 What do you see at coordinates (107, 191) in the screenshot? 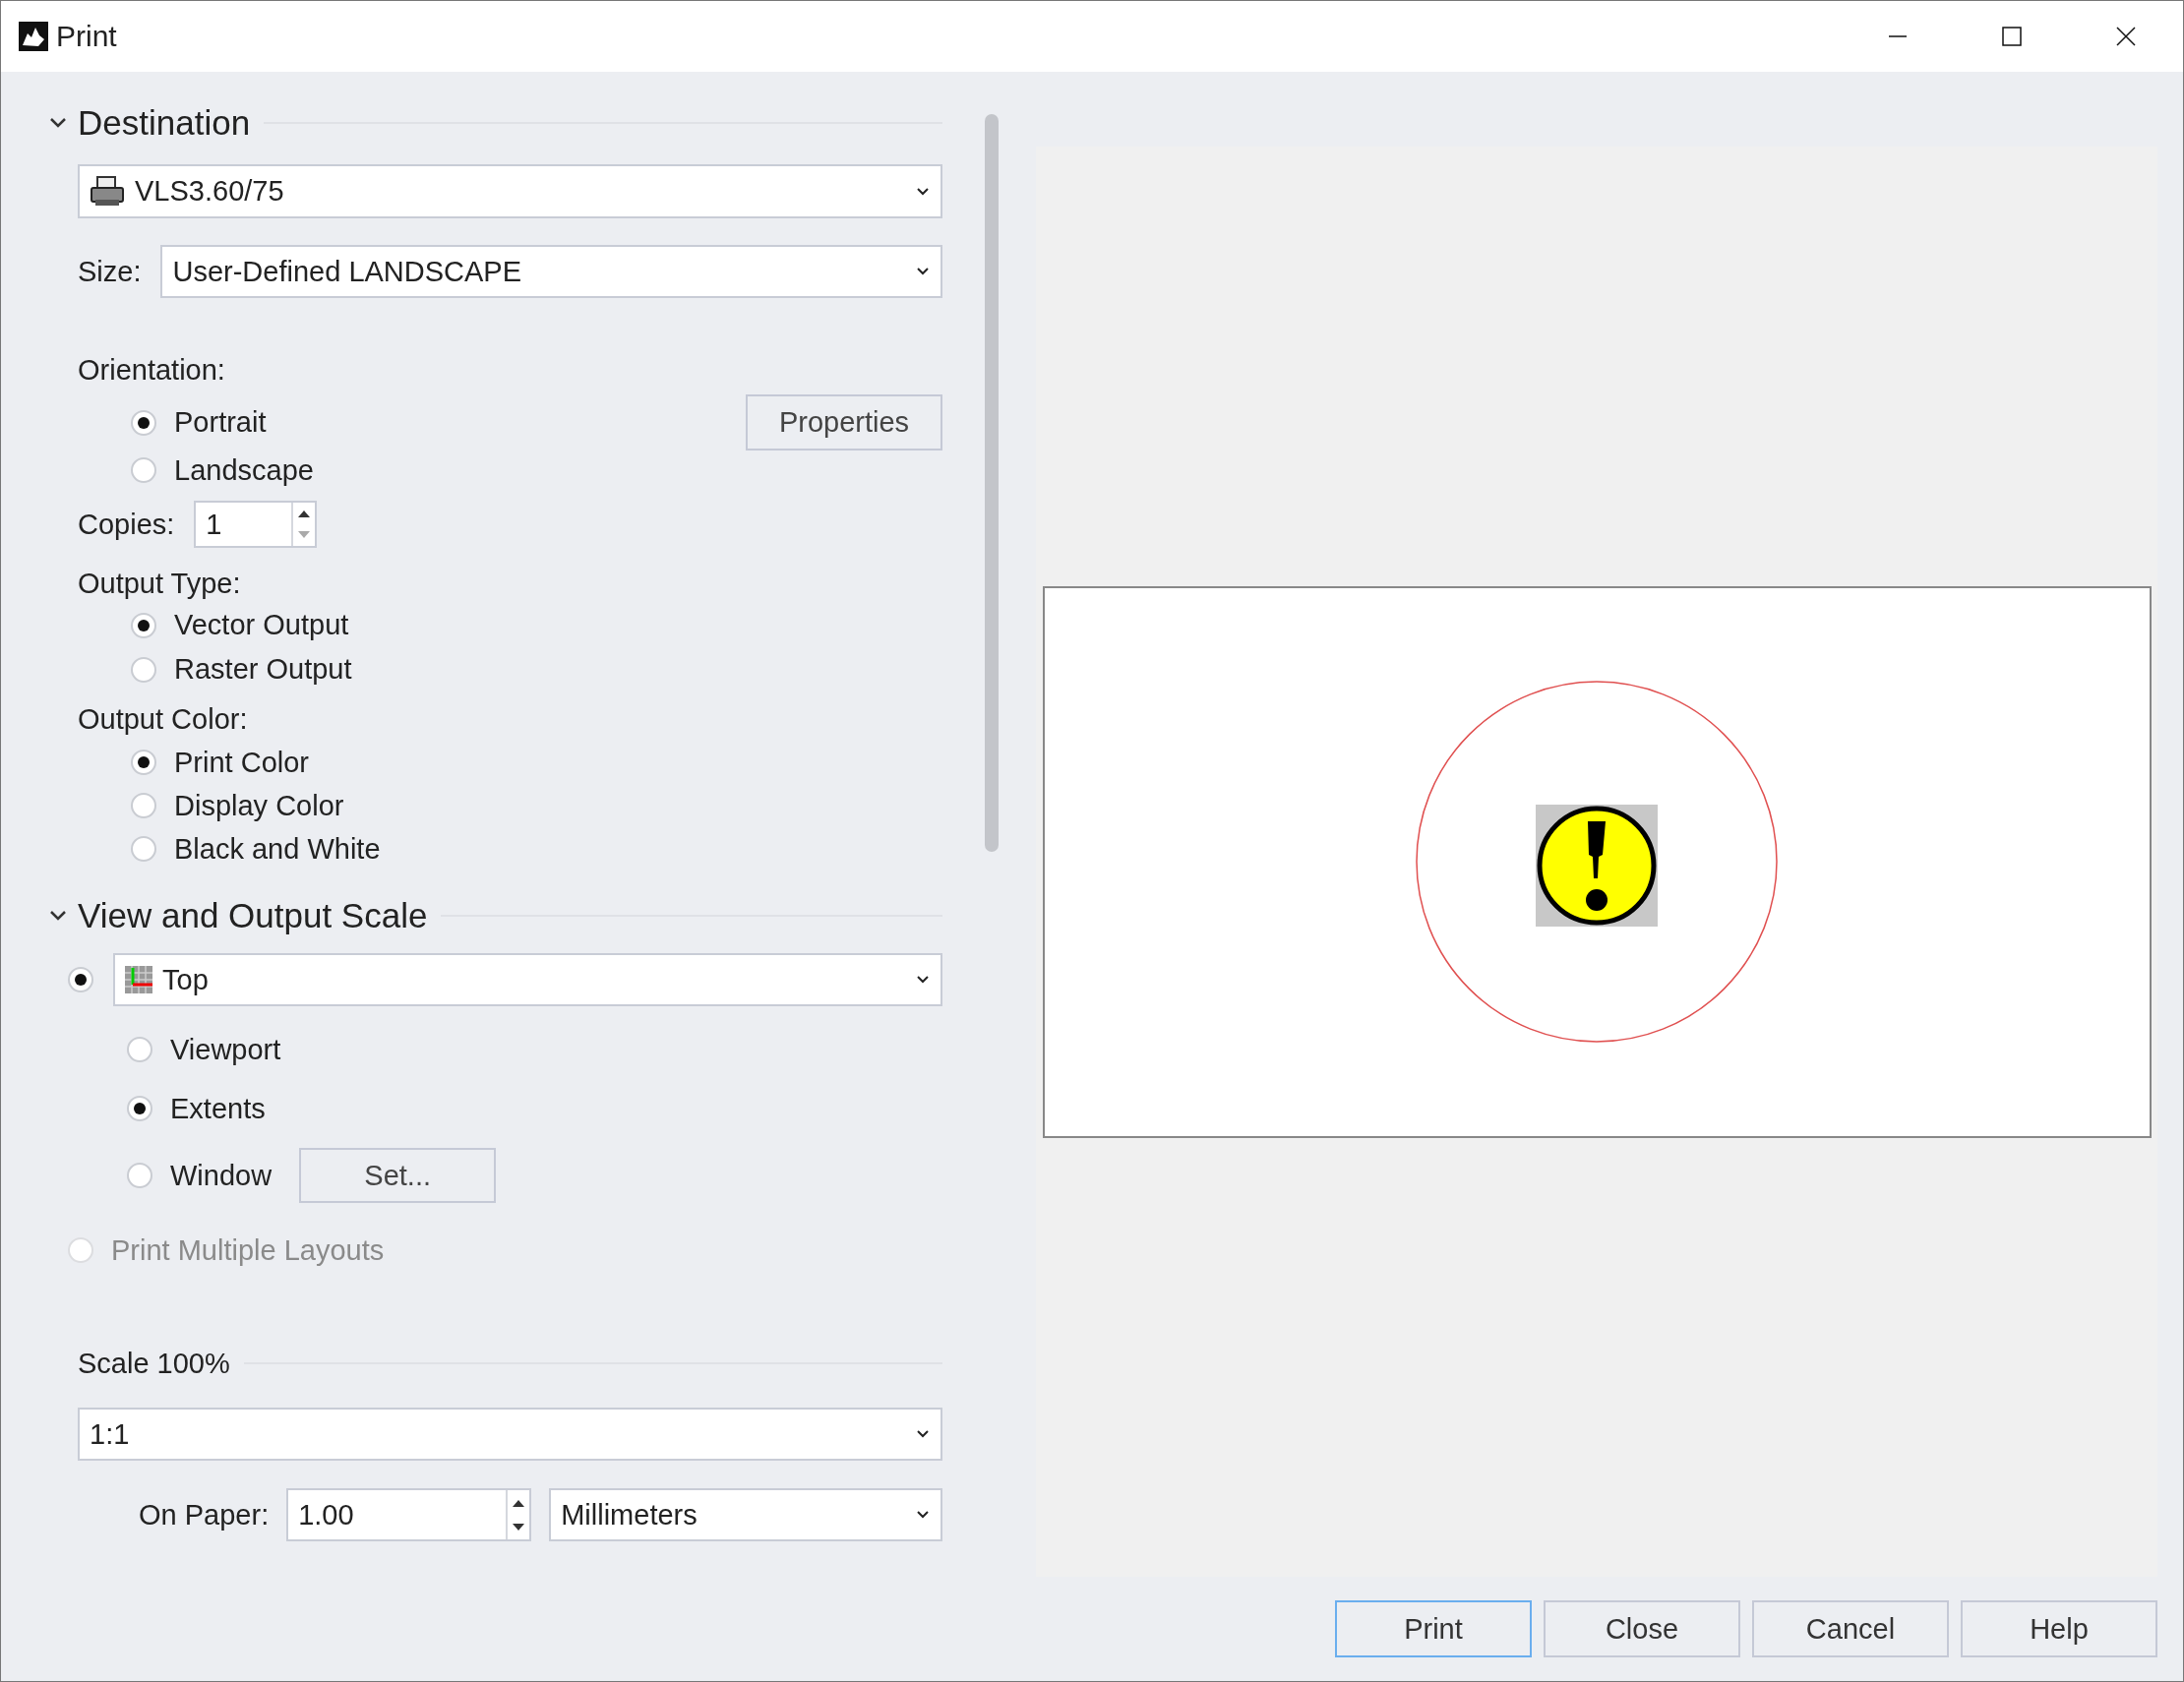
I see `printer-icon` at bounding box center [107, 191].